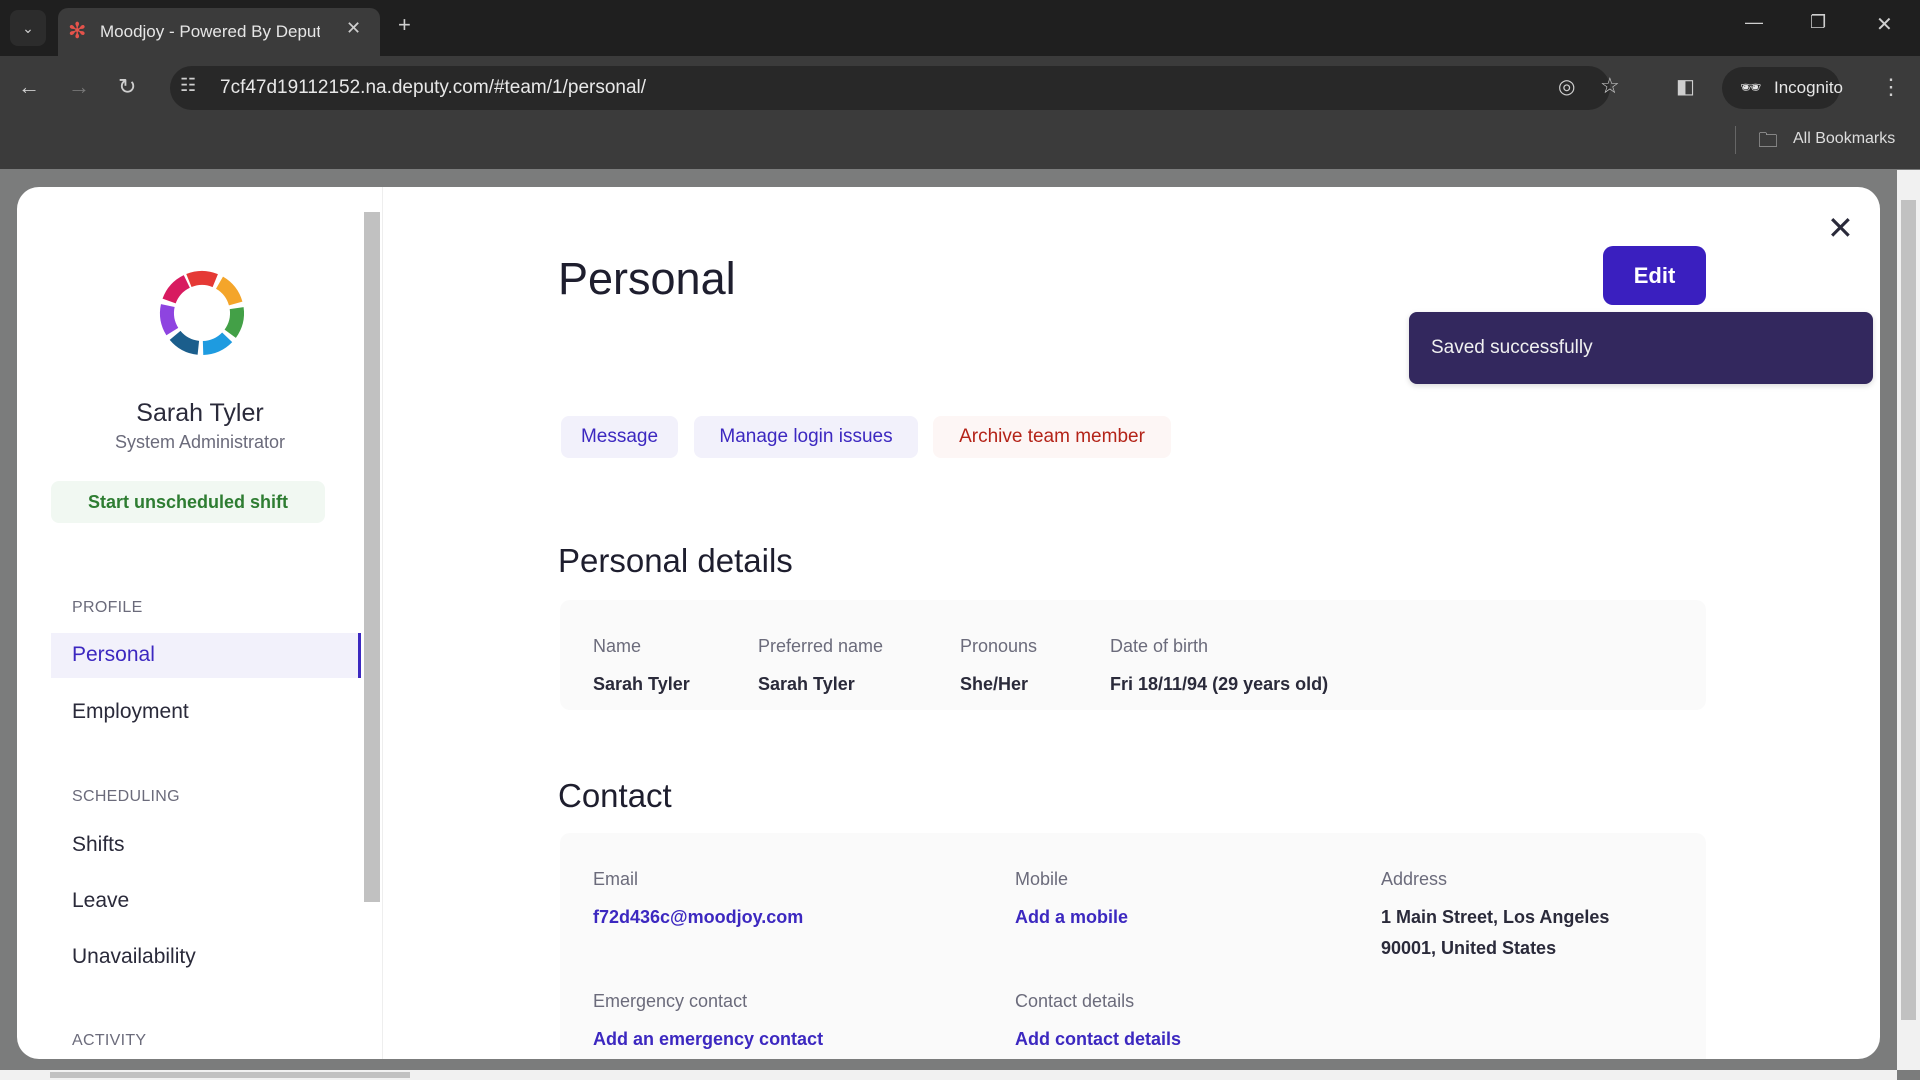 This screenshot has width=1920, height=1080. What do you see at coordinates (617, 646) in the screenshot?
I see `field-label: Name` at bounding box center [617, 646].